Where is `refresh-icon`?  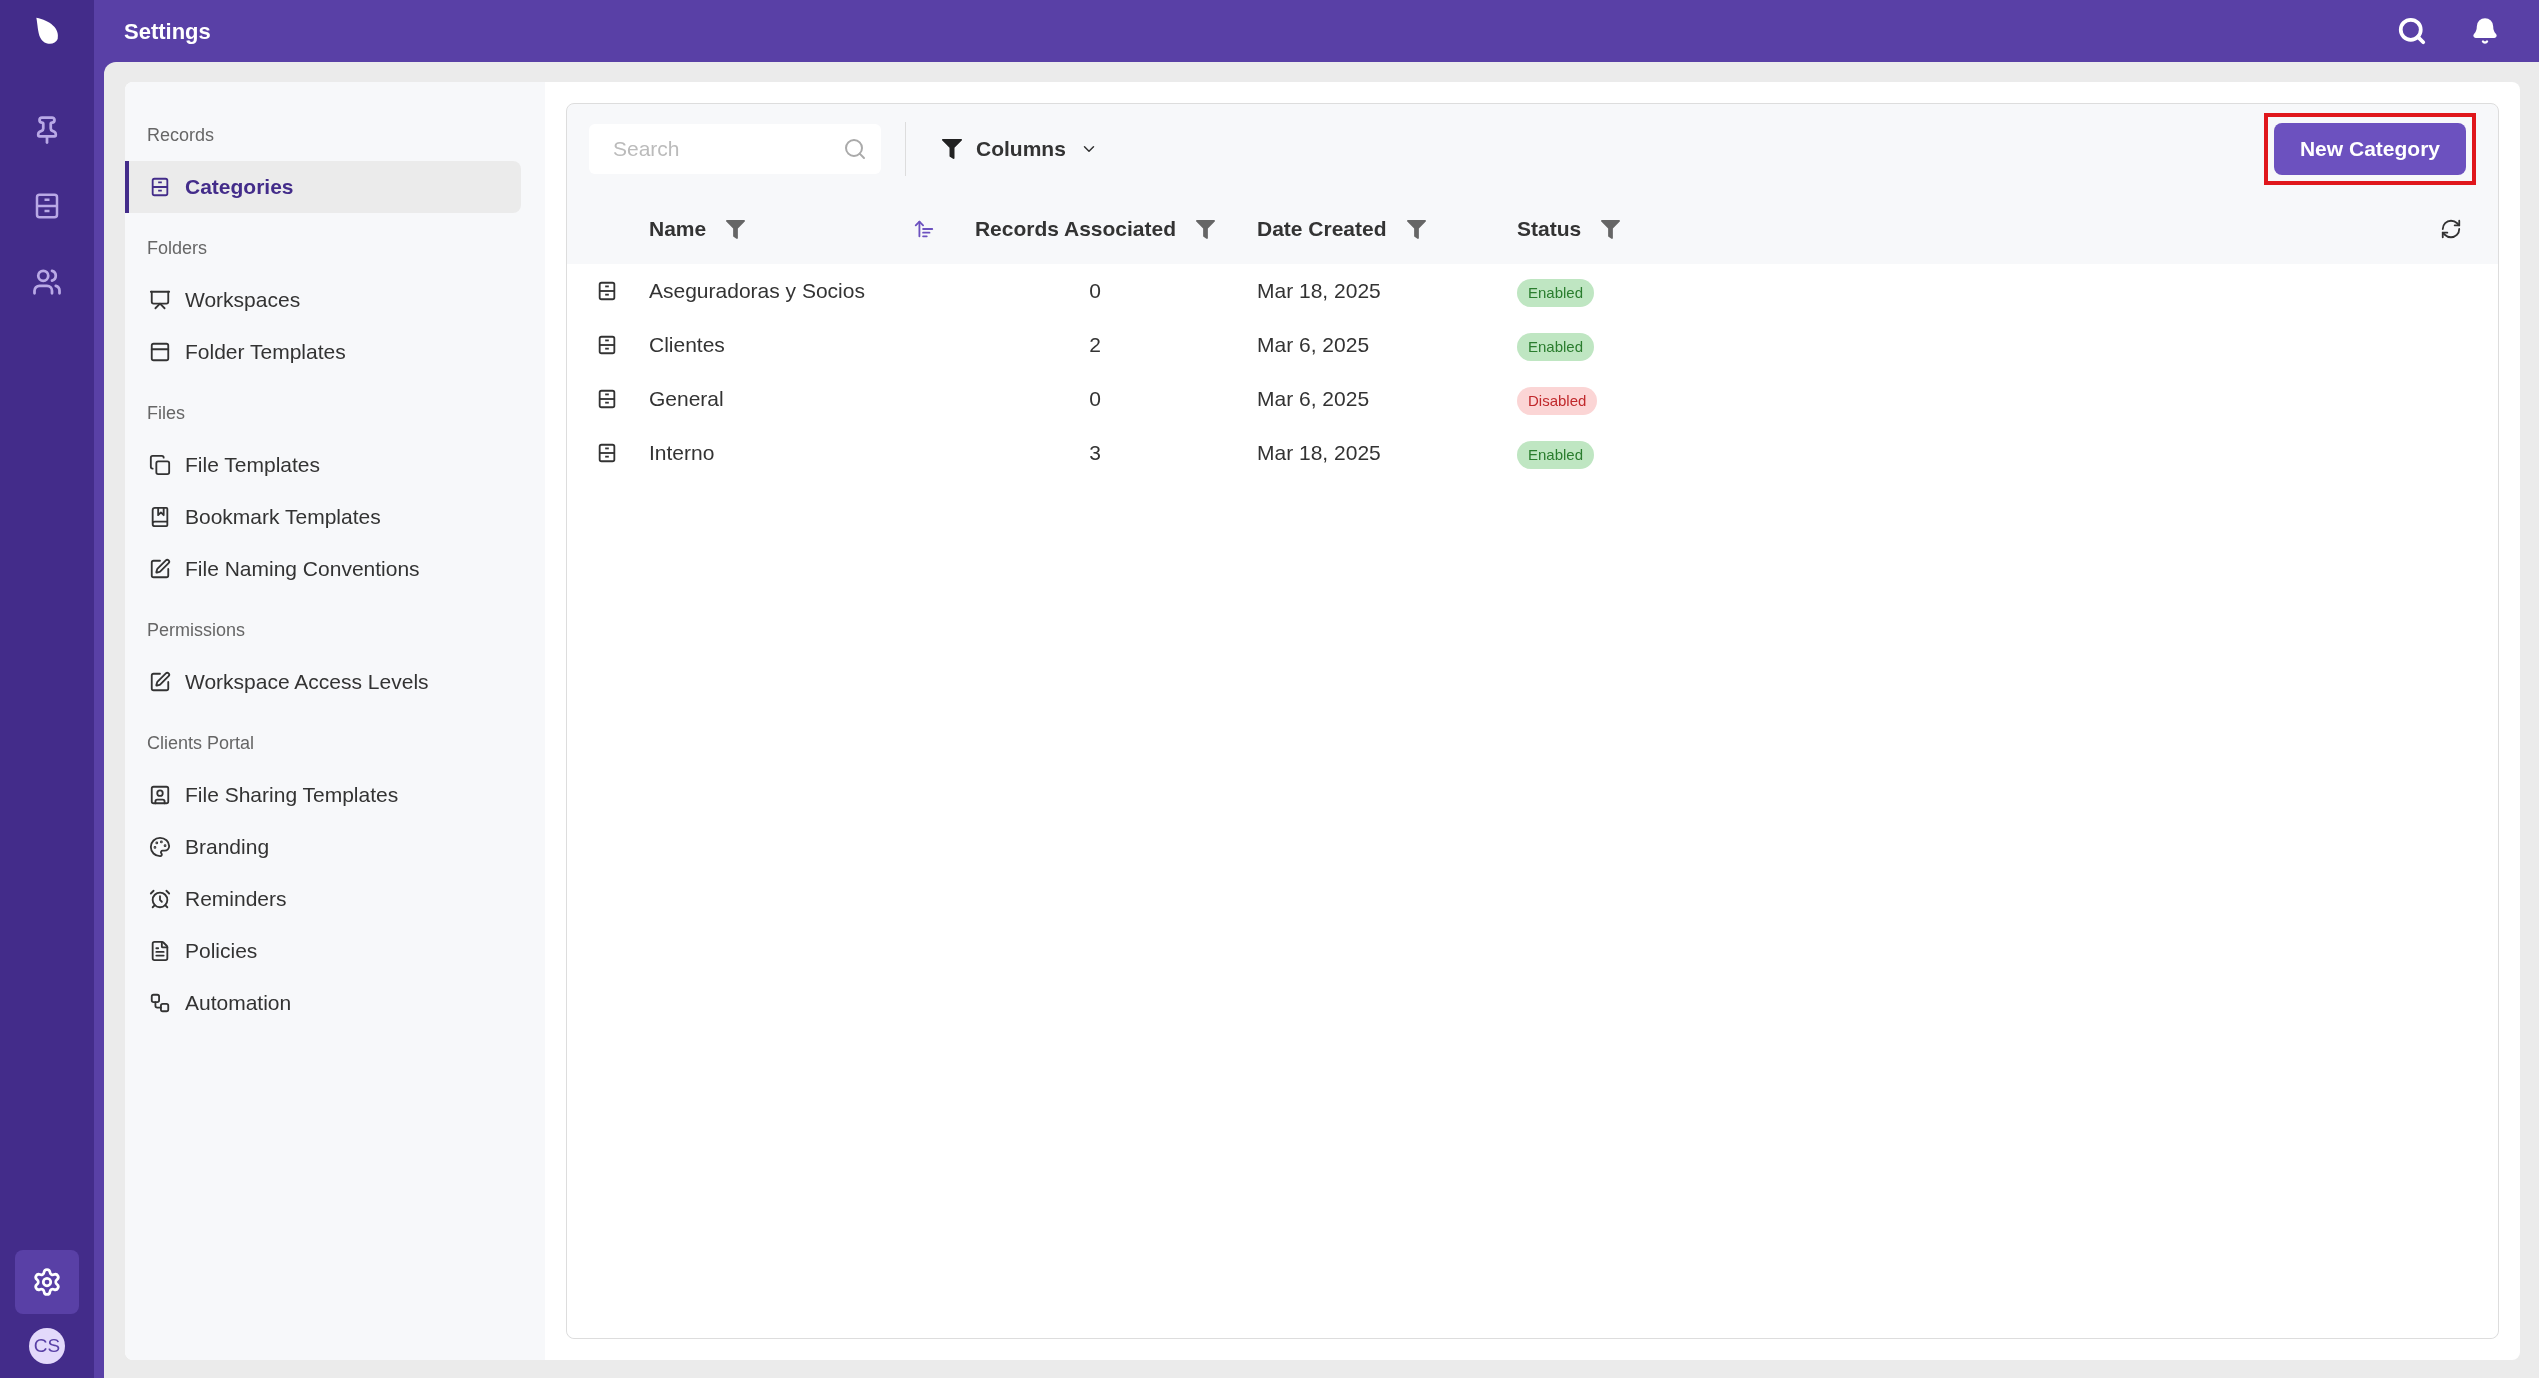
refresh-icon is located at coordinates (2451, 229).